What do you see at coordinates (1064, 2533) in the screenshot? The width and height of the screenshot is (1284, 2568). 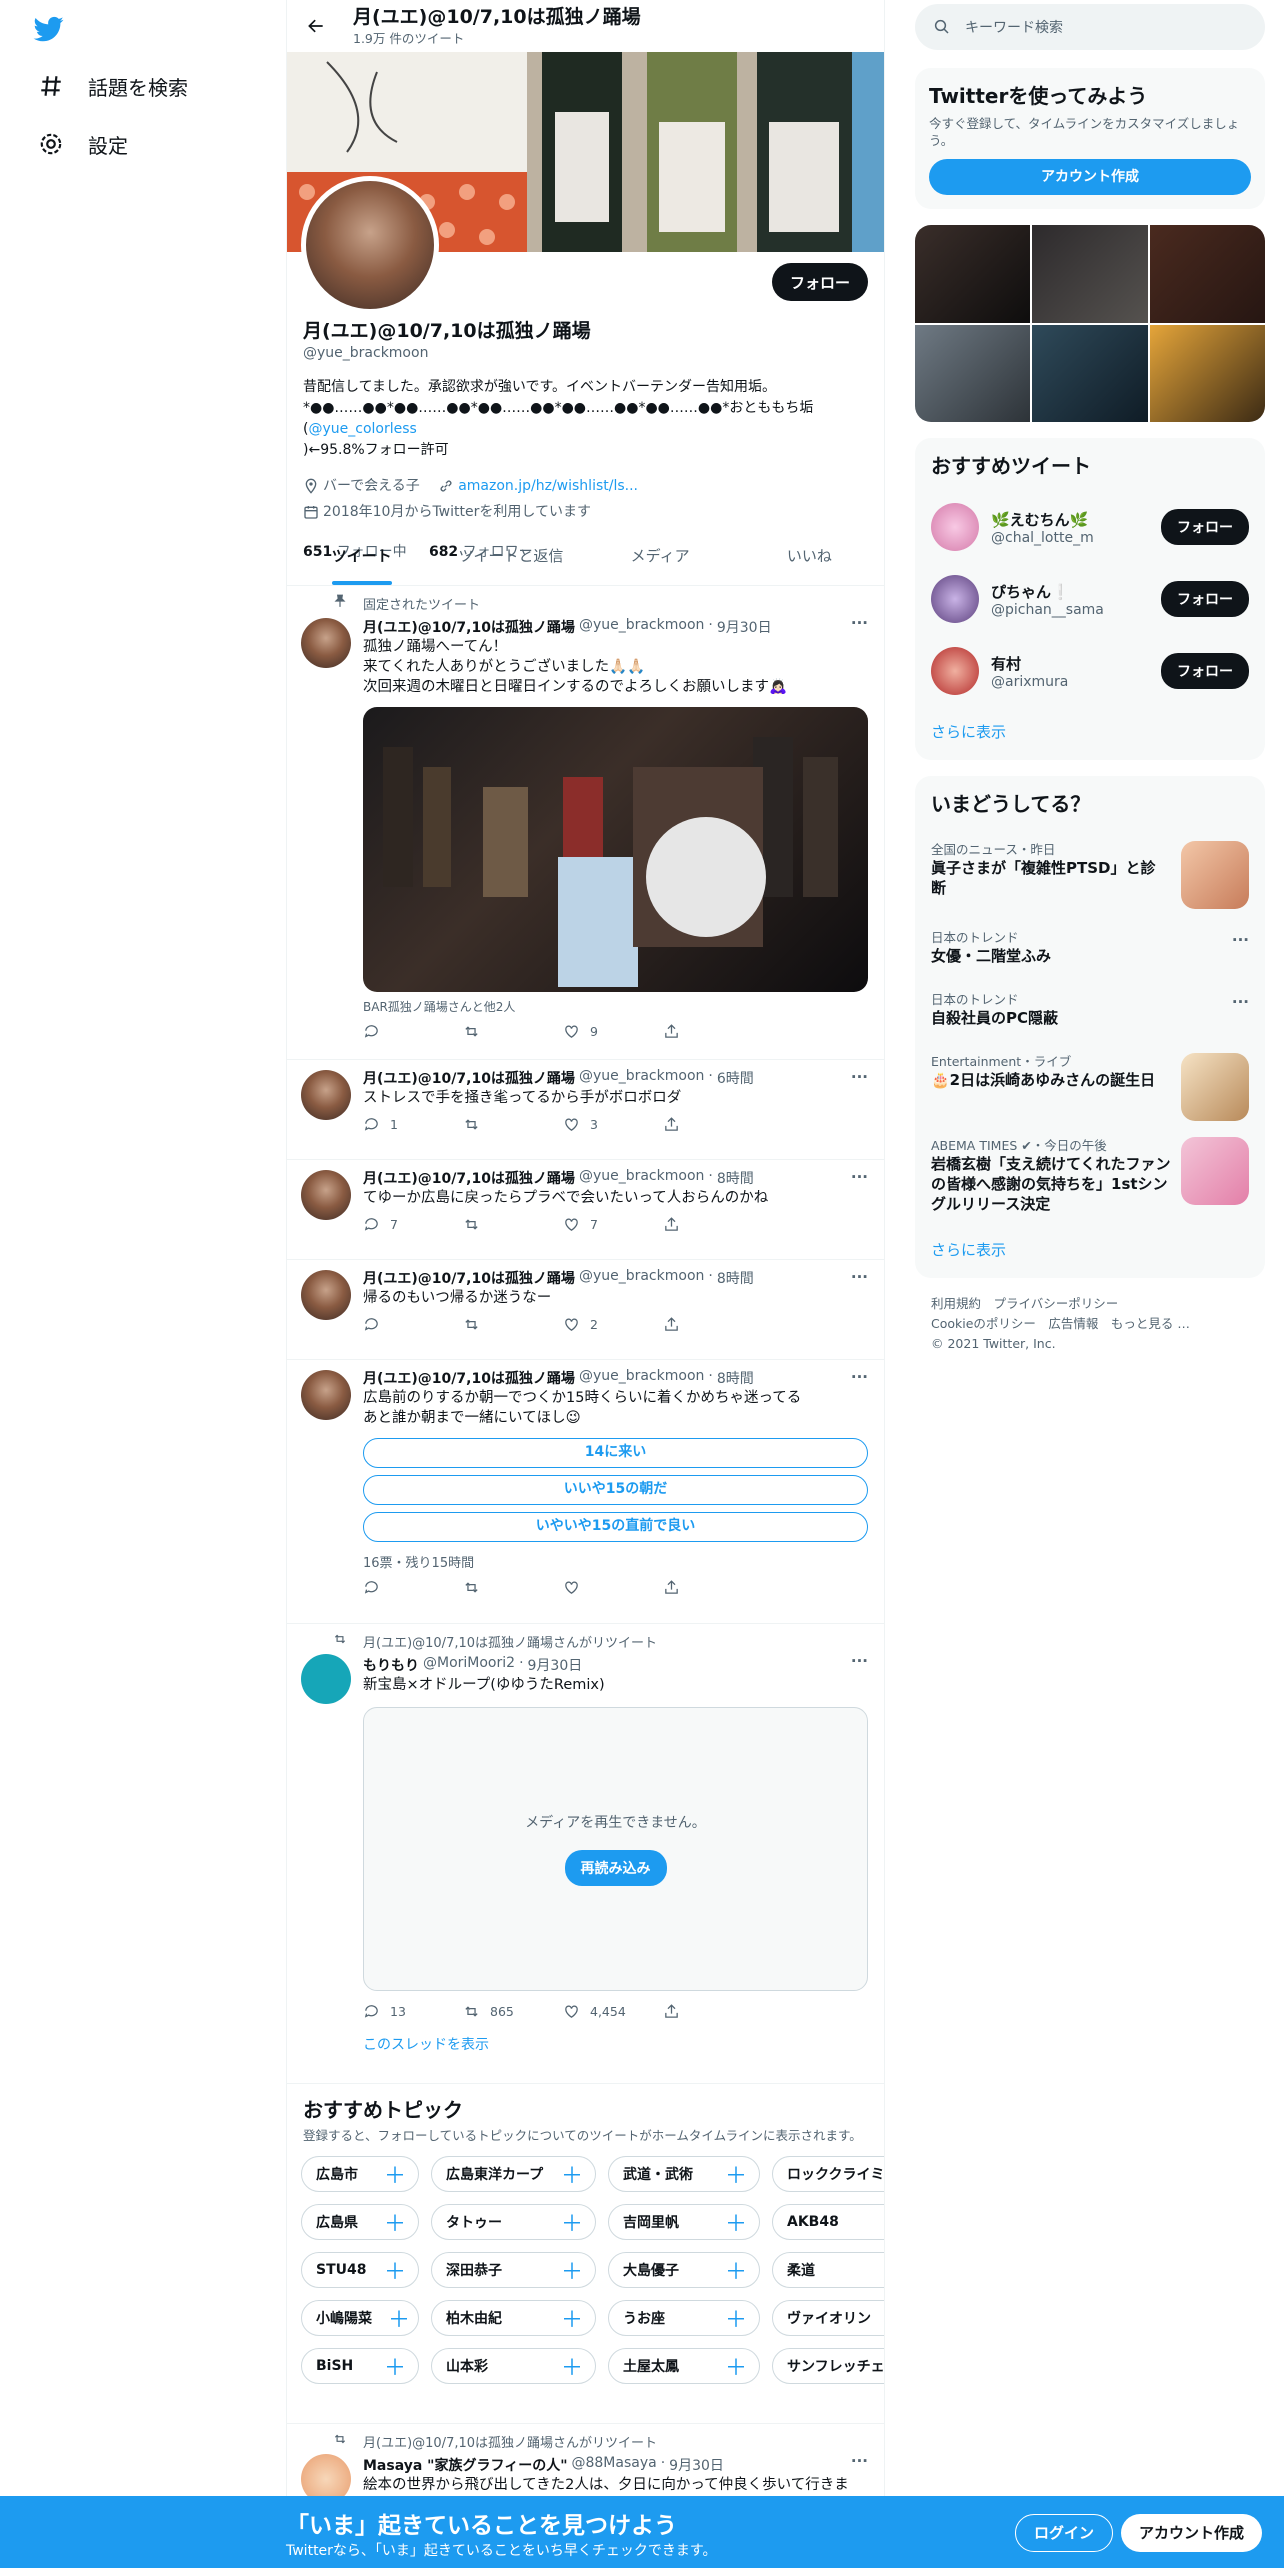 I see `login-button: ログイン` at bounding box center [1064, 2533].